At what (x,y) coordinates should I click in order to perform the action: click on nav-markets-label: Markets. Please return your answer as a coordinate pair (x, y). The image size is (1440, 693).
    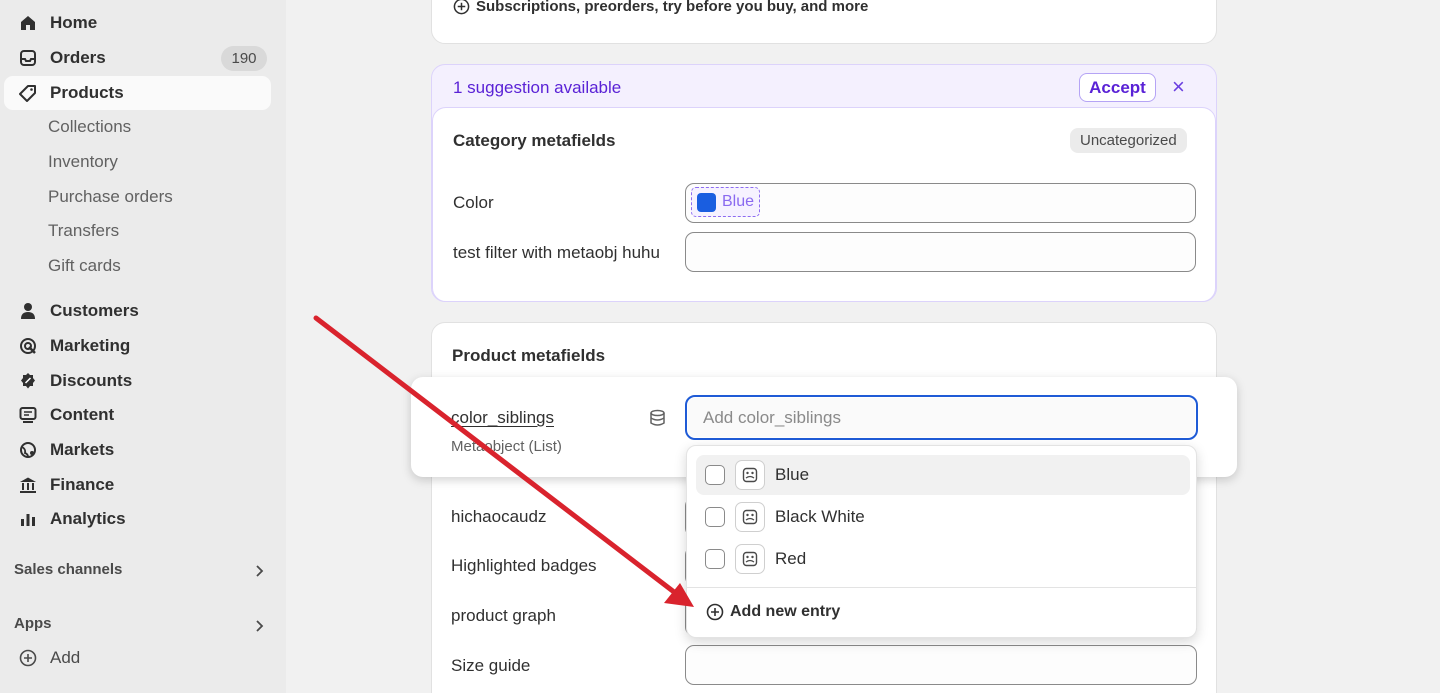
    Looking at the image, I should click on (82, 449).